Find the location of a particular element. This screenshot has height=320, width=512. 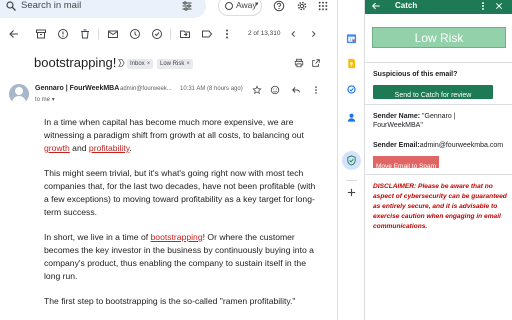

message-toolbar: 2 of 13,310 is located at coordinates (168, 34).